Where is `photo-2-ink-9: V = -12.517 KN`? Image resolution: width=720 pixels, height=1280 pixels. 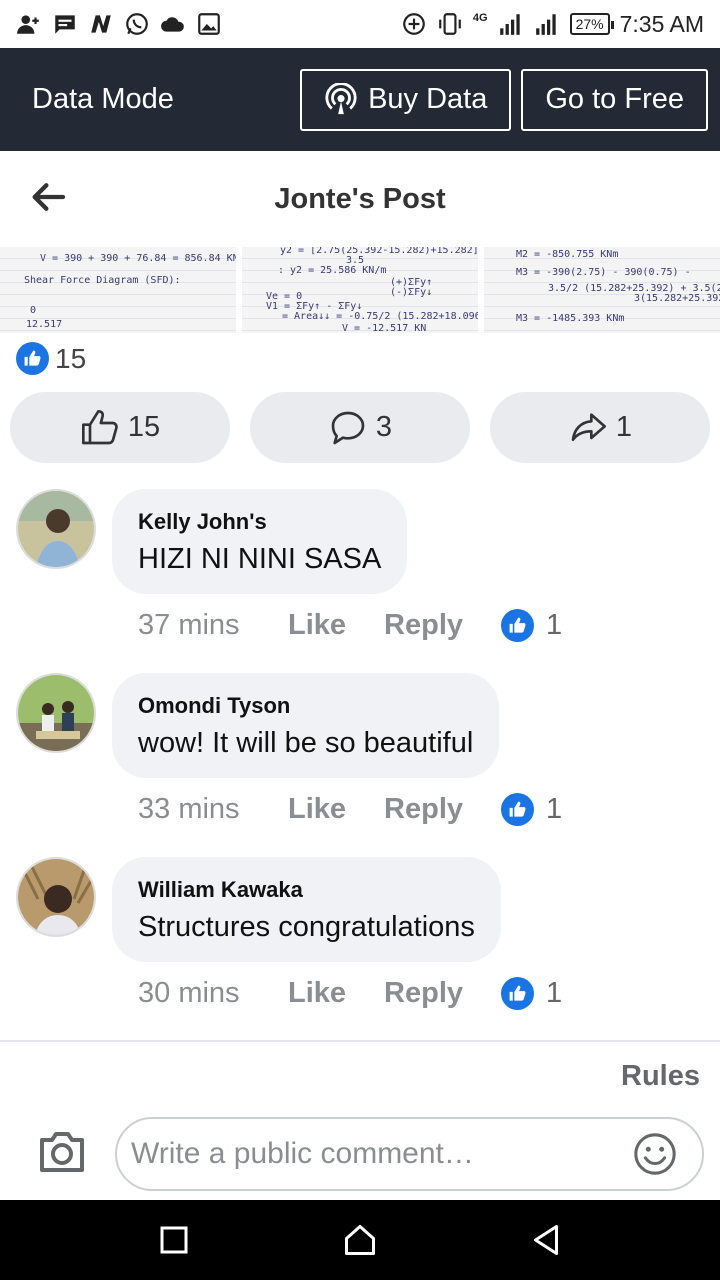 photo-2-ink-9: V = -12.517 KN is located at coordinates (384, 328).